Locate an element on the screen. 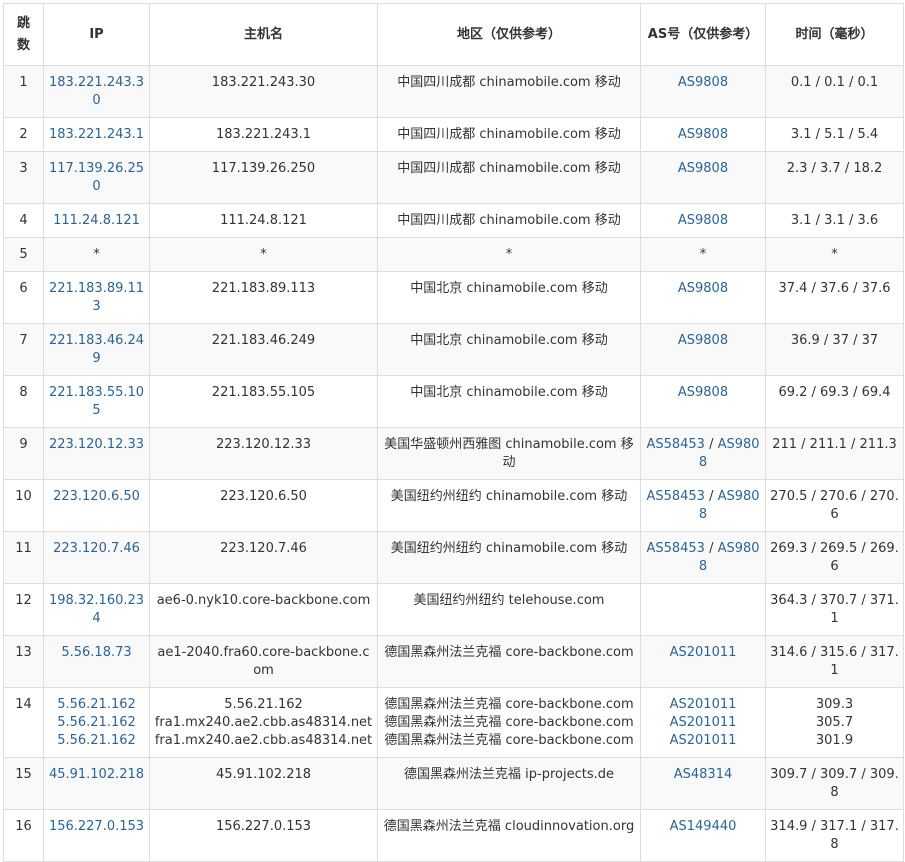  hostname-cell: 117.139.26.250 is located at coordinates (263, 177).